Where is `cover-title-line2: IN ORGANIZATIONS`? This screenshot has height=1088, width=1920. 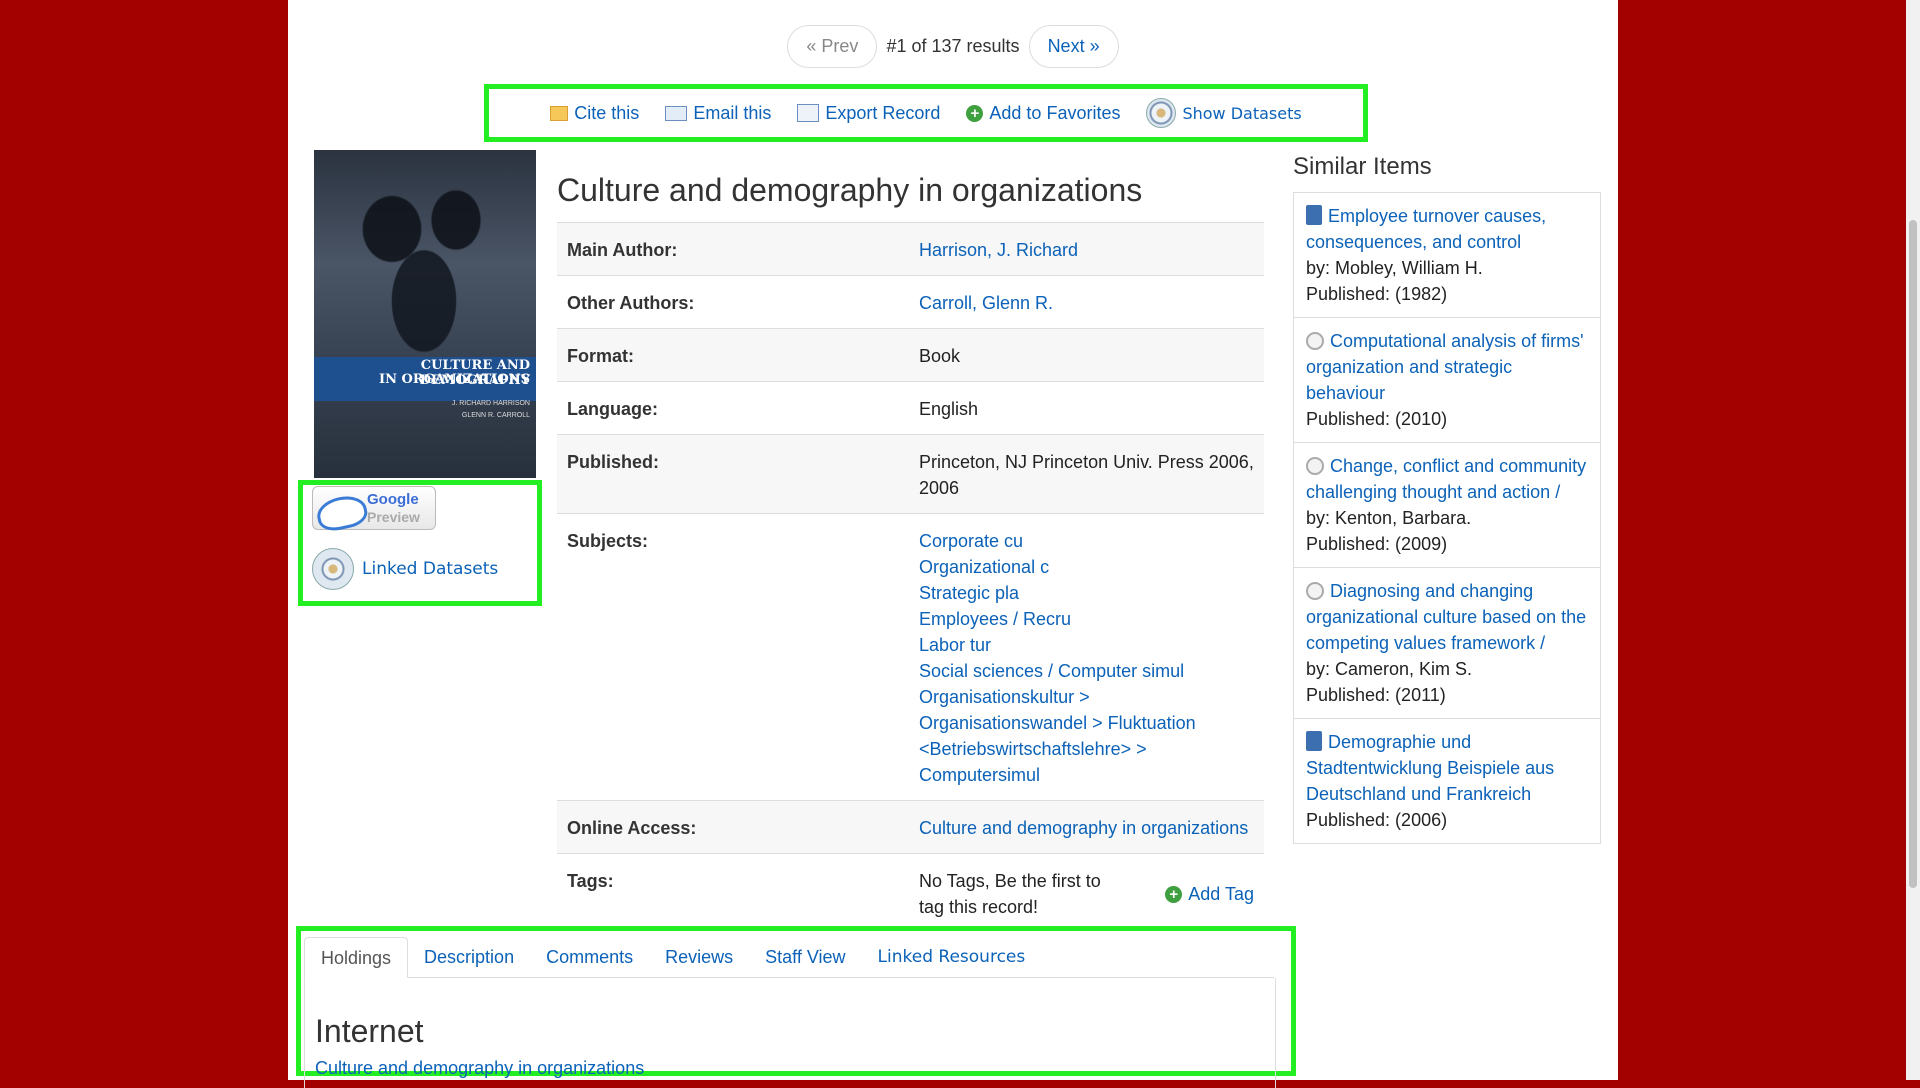 cover-title-line2: IN ORGANIZATIONS is located at coordinates (454, 379).